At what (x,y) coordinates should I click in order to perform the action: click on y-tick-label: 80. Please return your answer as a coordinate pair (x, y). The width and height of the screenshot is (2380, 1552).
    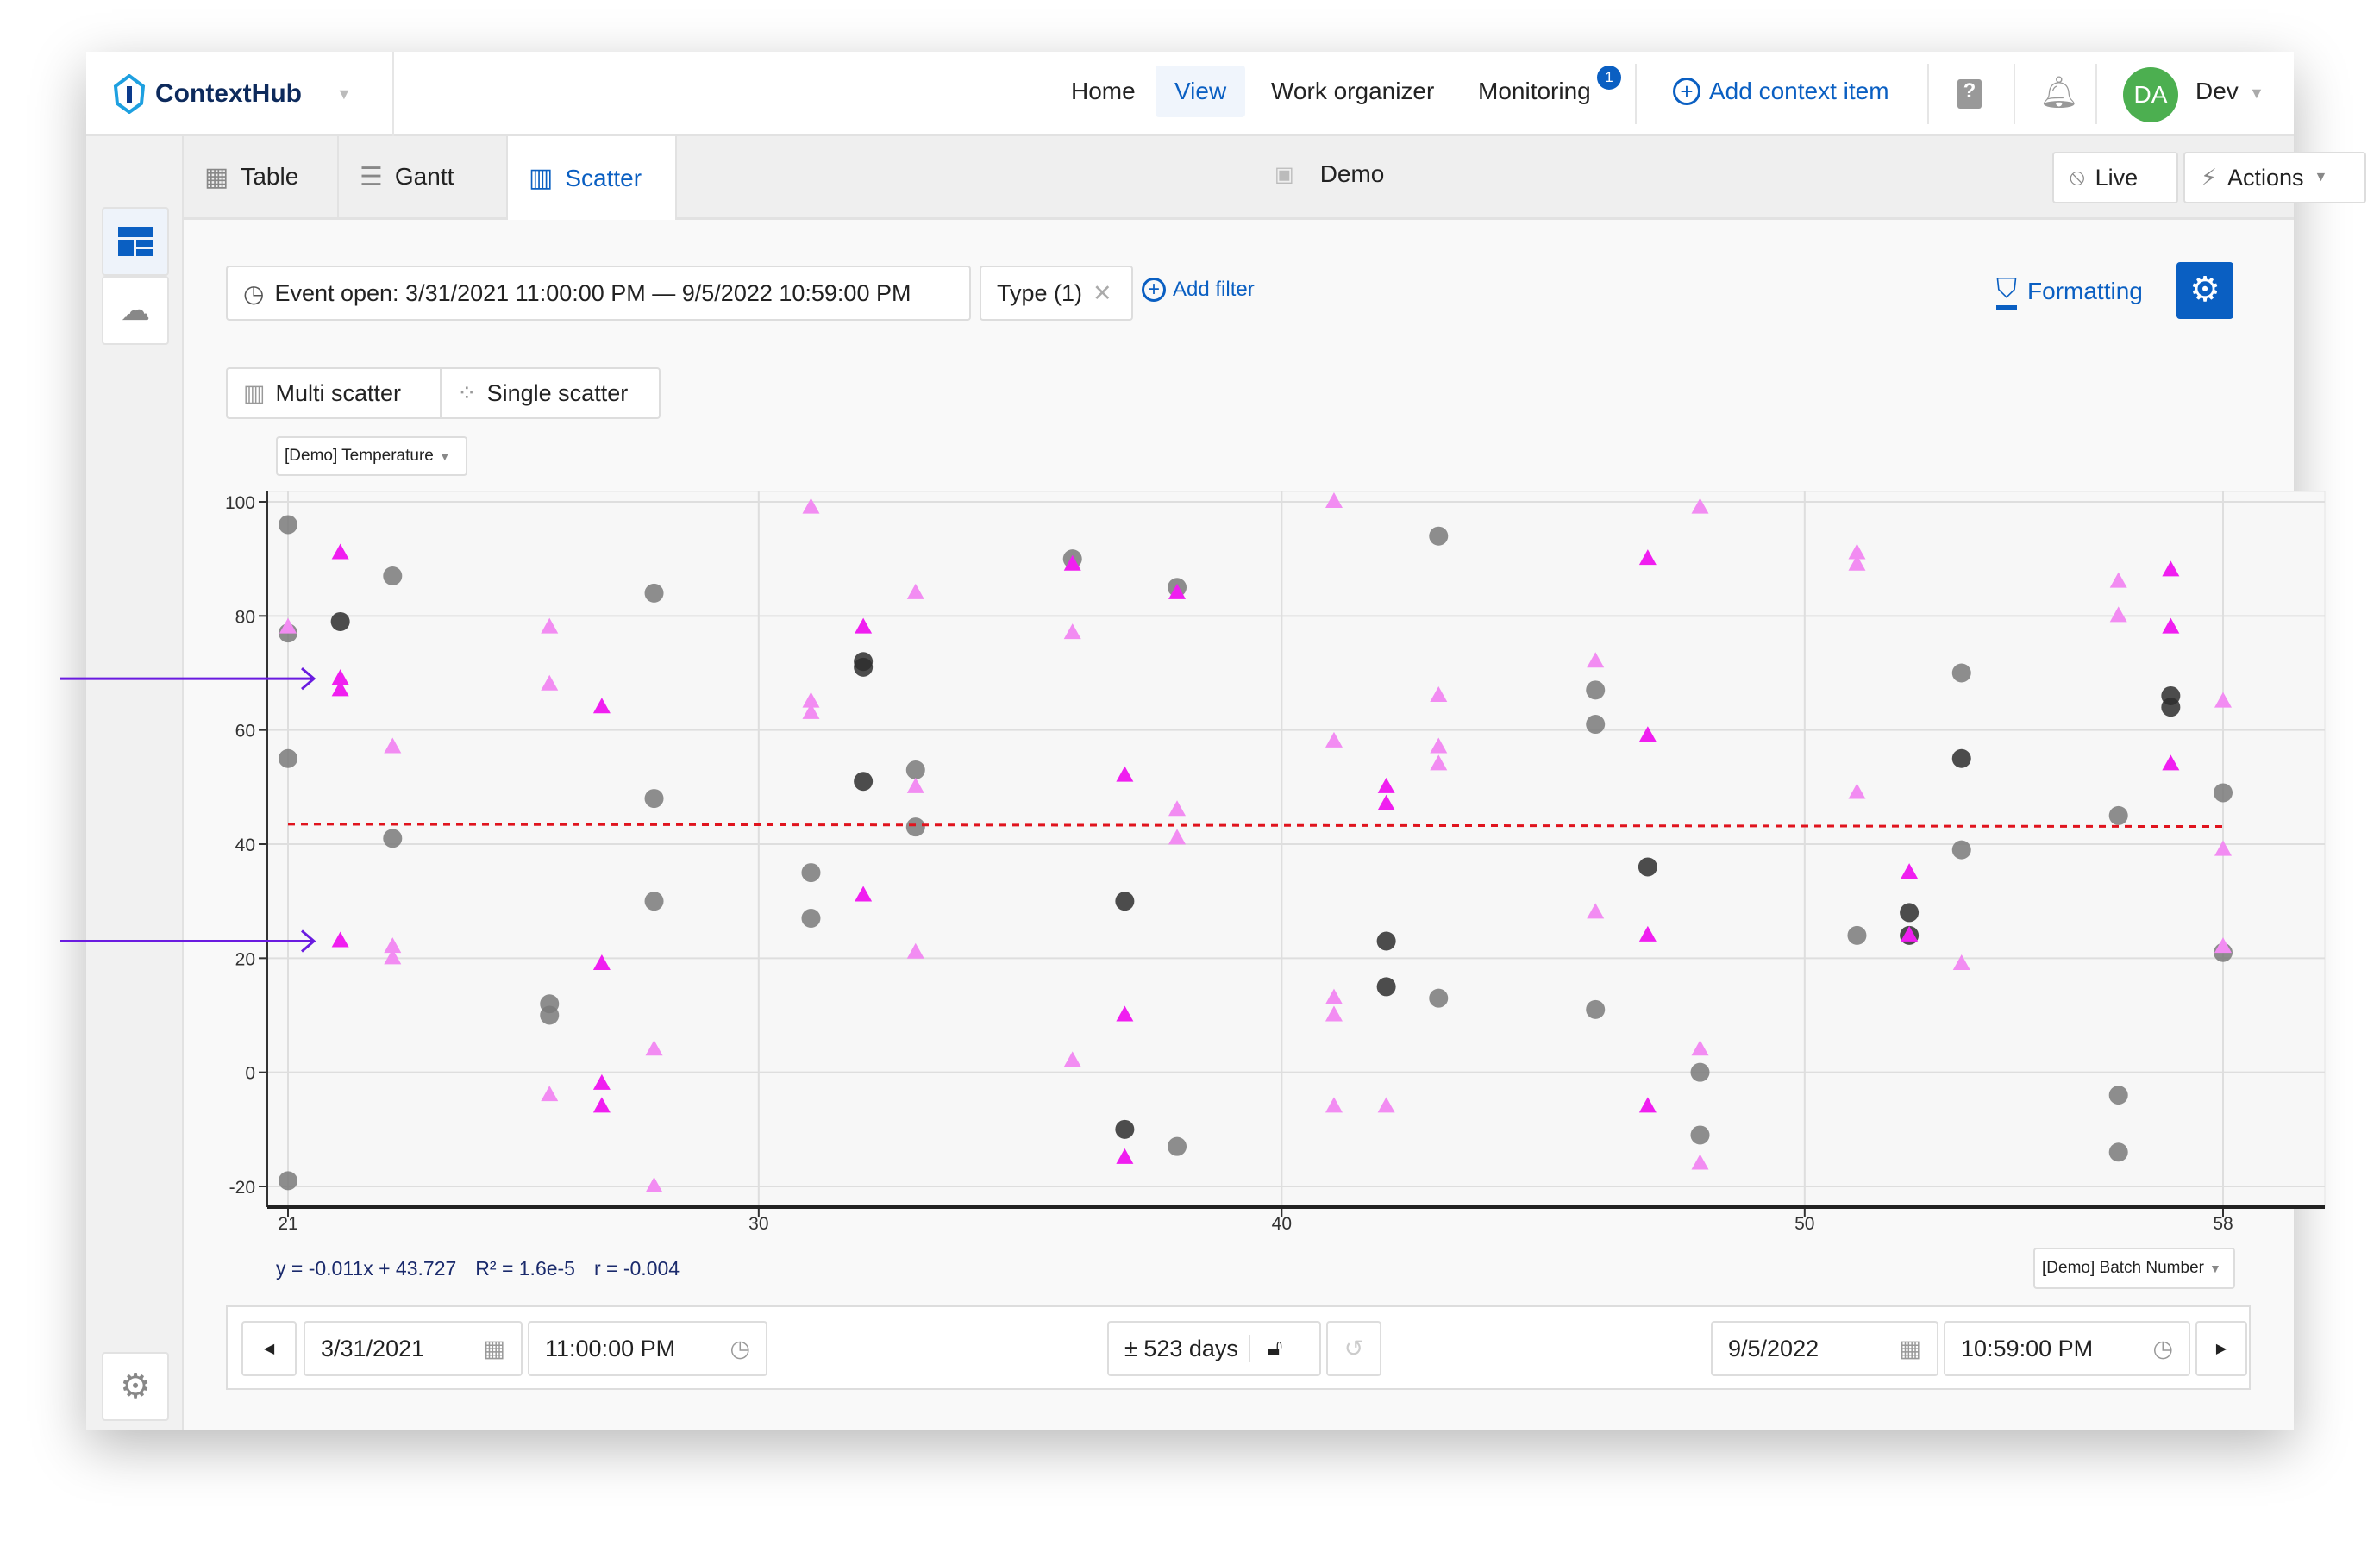
    Looking at the image, I should click on (245, 617).